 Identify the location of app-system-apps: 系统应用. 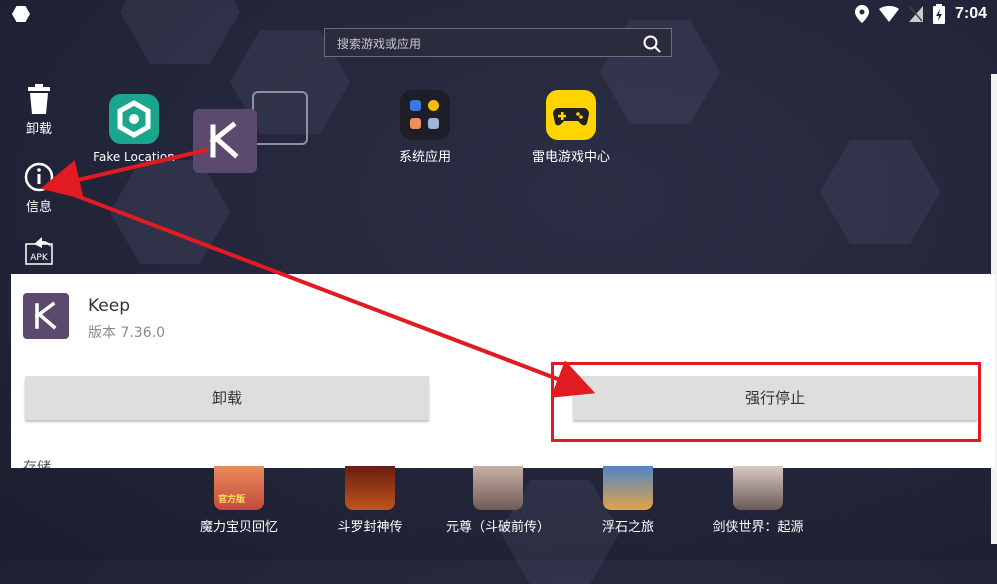
(425, 127).